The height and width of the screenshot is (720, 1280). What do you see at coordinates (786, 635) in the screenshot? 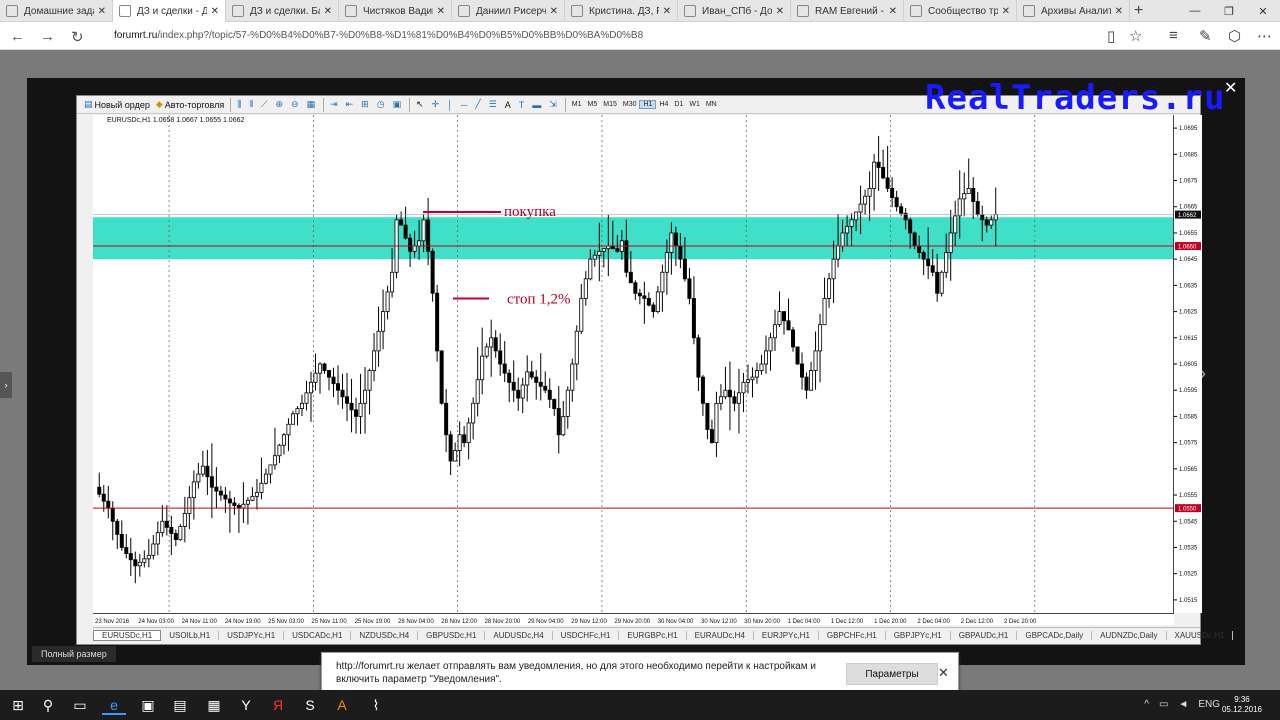
I see `symbol-tab: EURJPYc,H1` at bounding box center [786, 635].